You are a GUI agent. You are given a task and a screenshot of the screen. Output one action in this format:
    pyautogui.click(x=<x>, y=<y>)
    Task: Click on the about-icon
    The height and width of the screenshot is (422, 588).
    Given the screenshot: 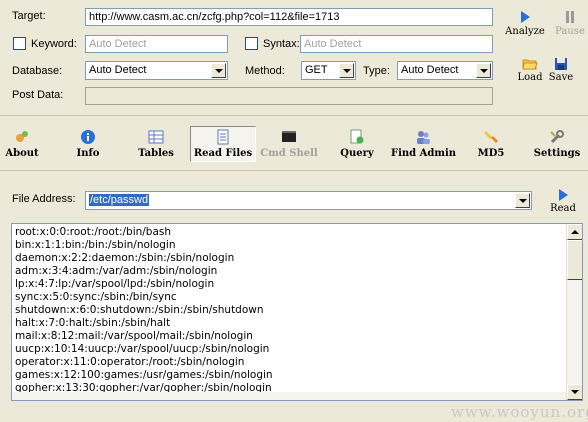 What is the action you would take?
    pyautogui.click(x=22, y=137)
    